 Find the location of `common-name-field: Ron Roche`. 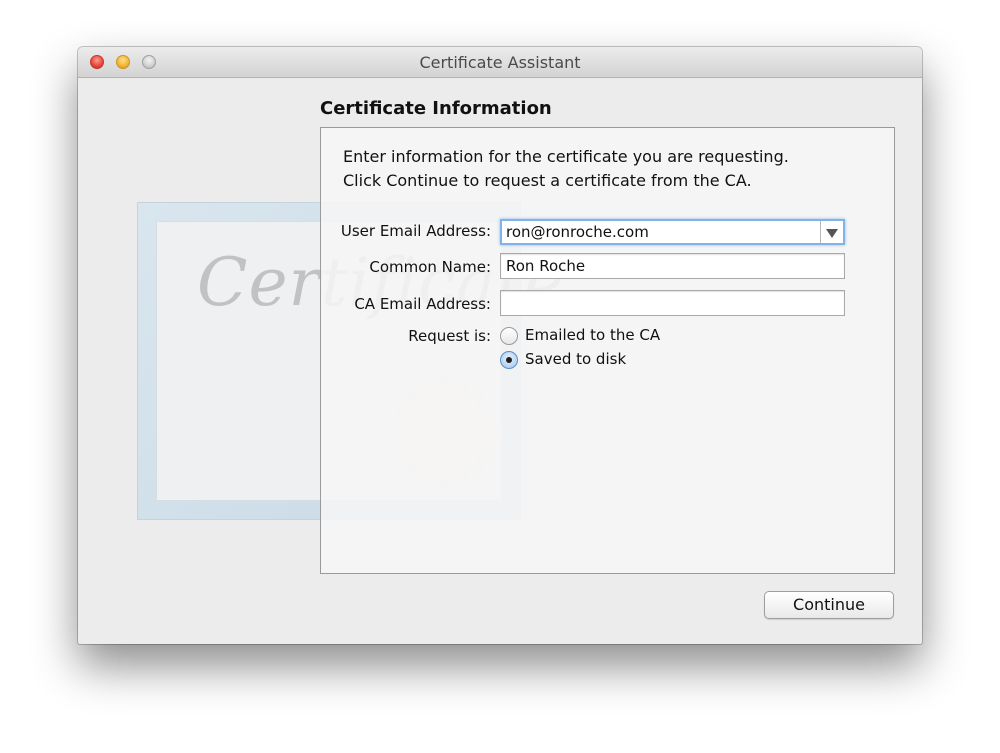

common-name-field: Ron Roche is located at coordinates (672, 266).